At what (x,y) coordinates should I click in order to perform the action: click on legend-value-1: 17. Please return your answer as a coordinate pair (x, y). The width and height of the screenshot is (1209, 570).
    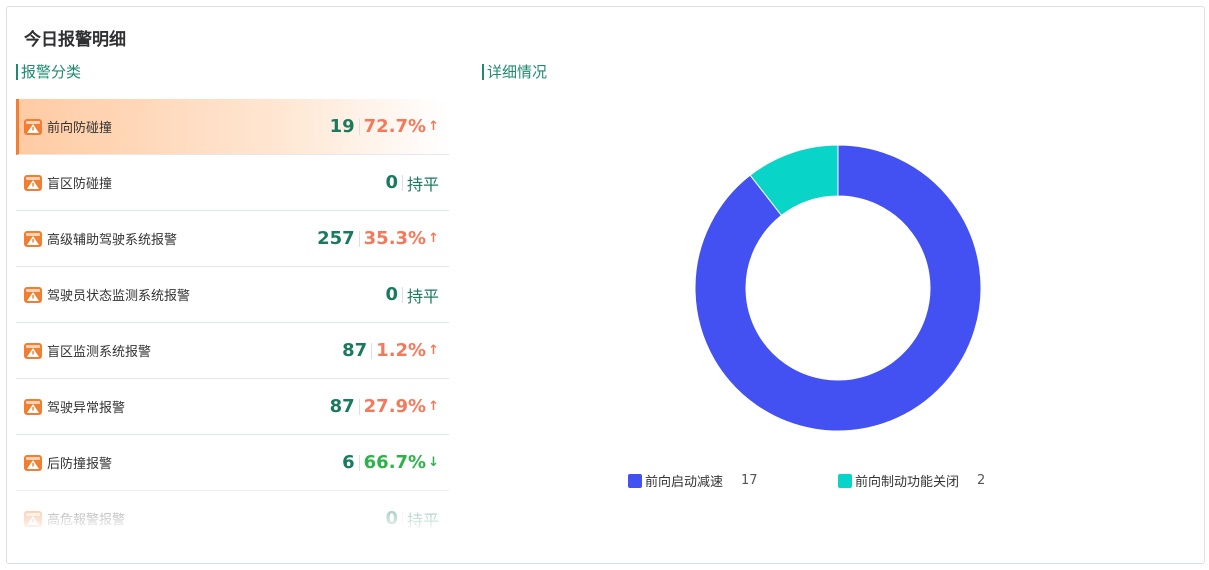
    Looking at the image, I should click on (749, 480).